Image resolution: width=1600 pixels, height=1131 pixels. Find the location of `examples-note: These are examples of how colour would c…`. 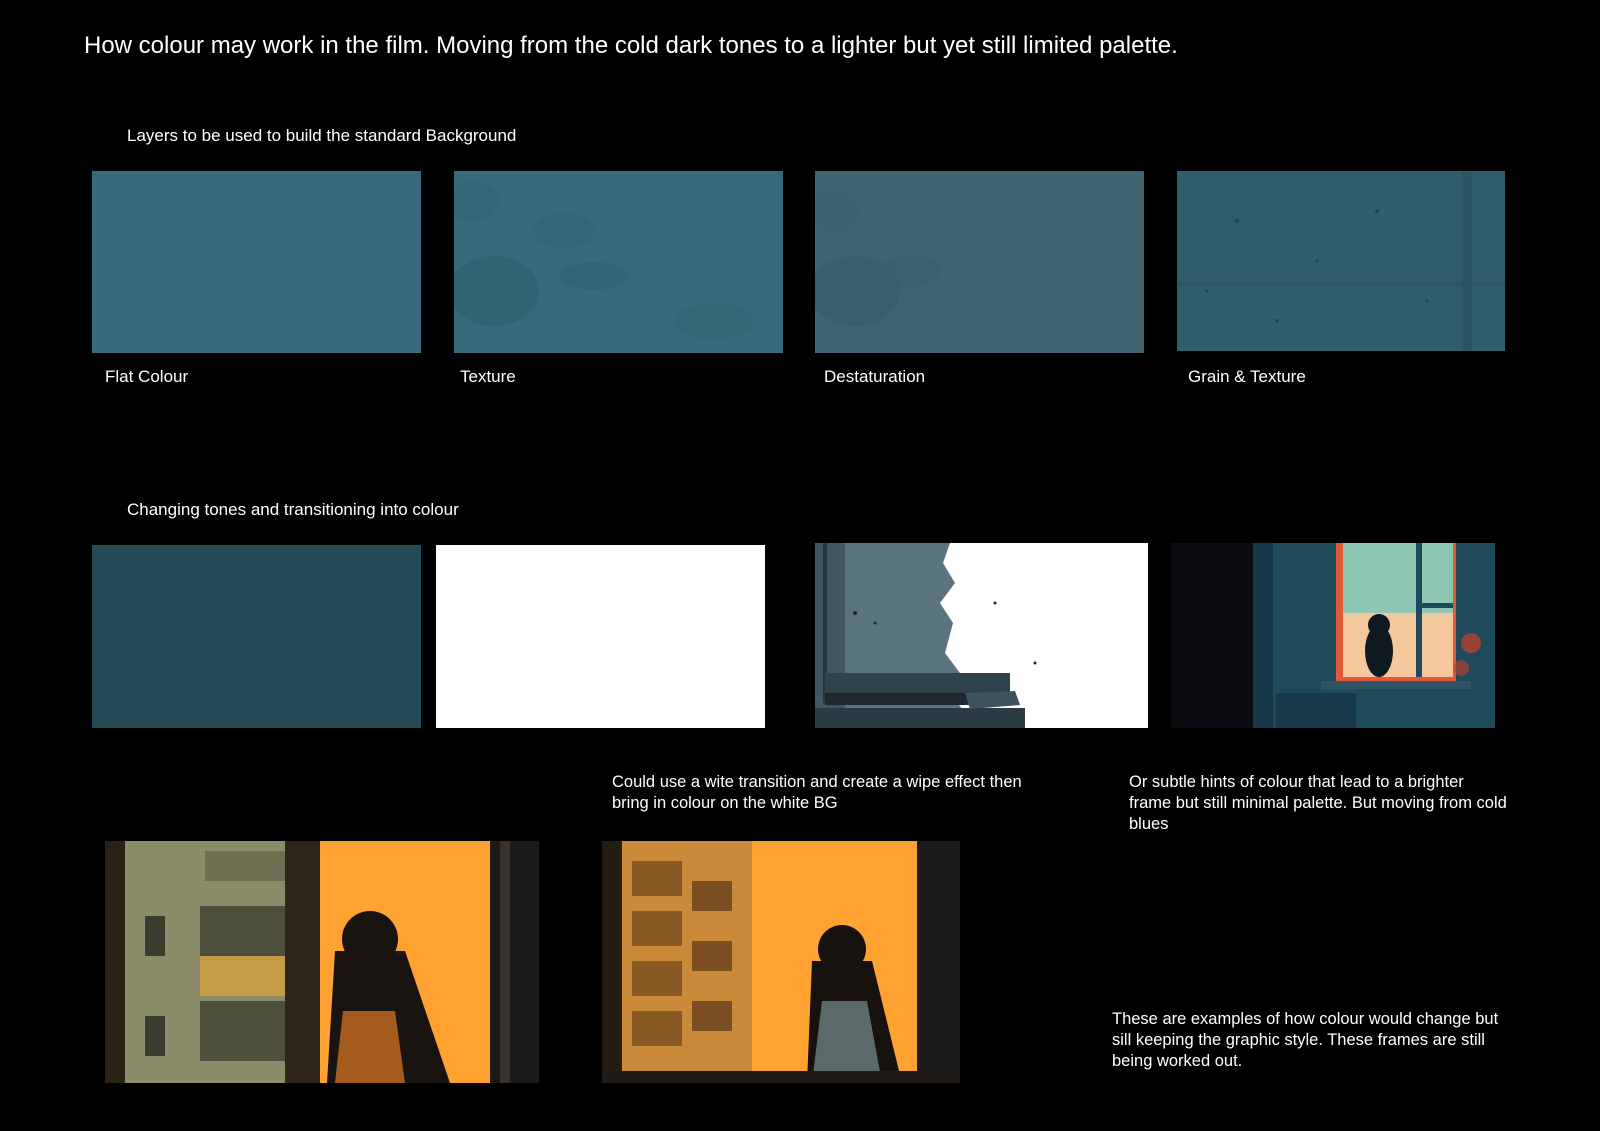

examples-note: These are examples of how colour would c… is located at coordinates (1305, 1040).